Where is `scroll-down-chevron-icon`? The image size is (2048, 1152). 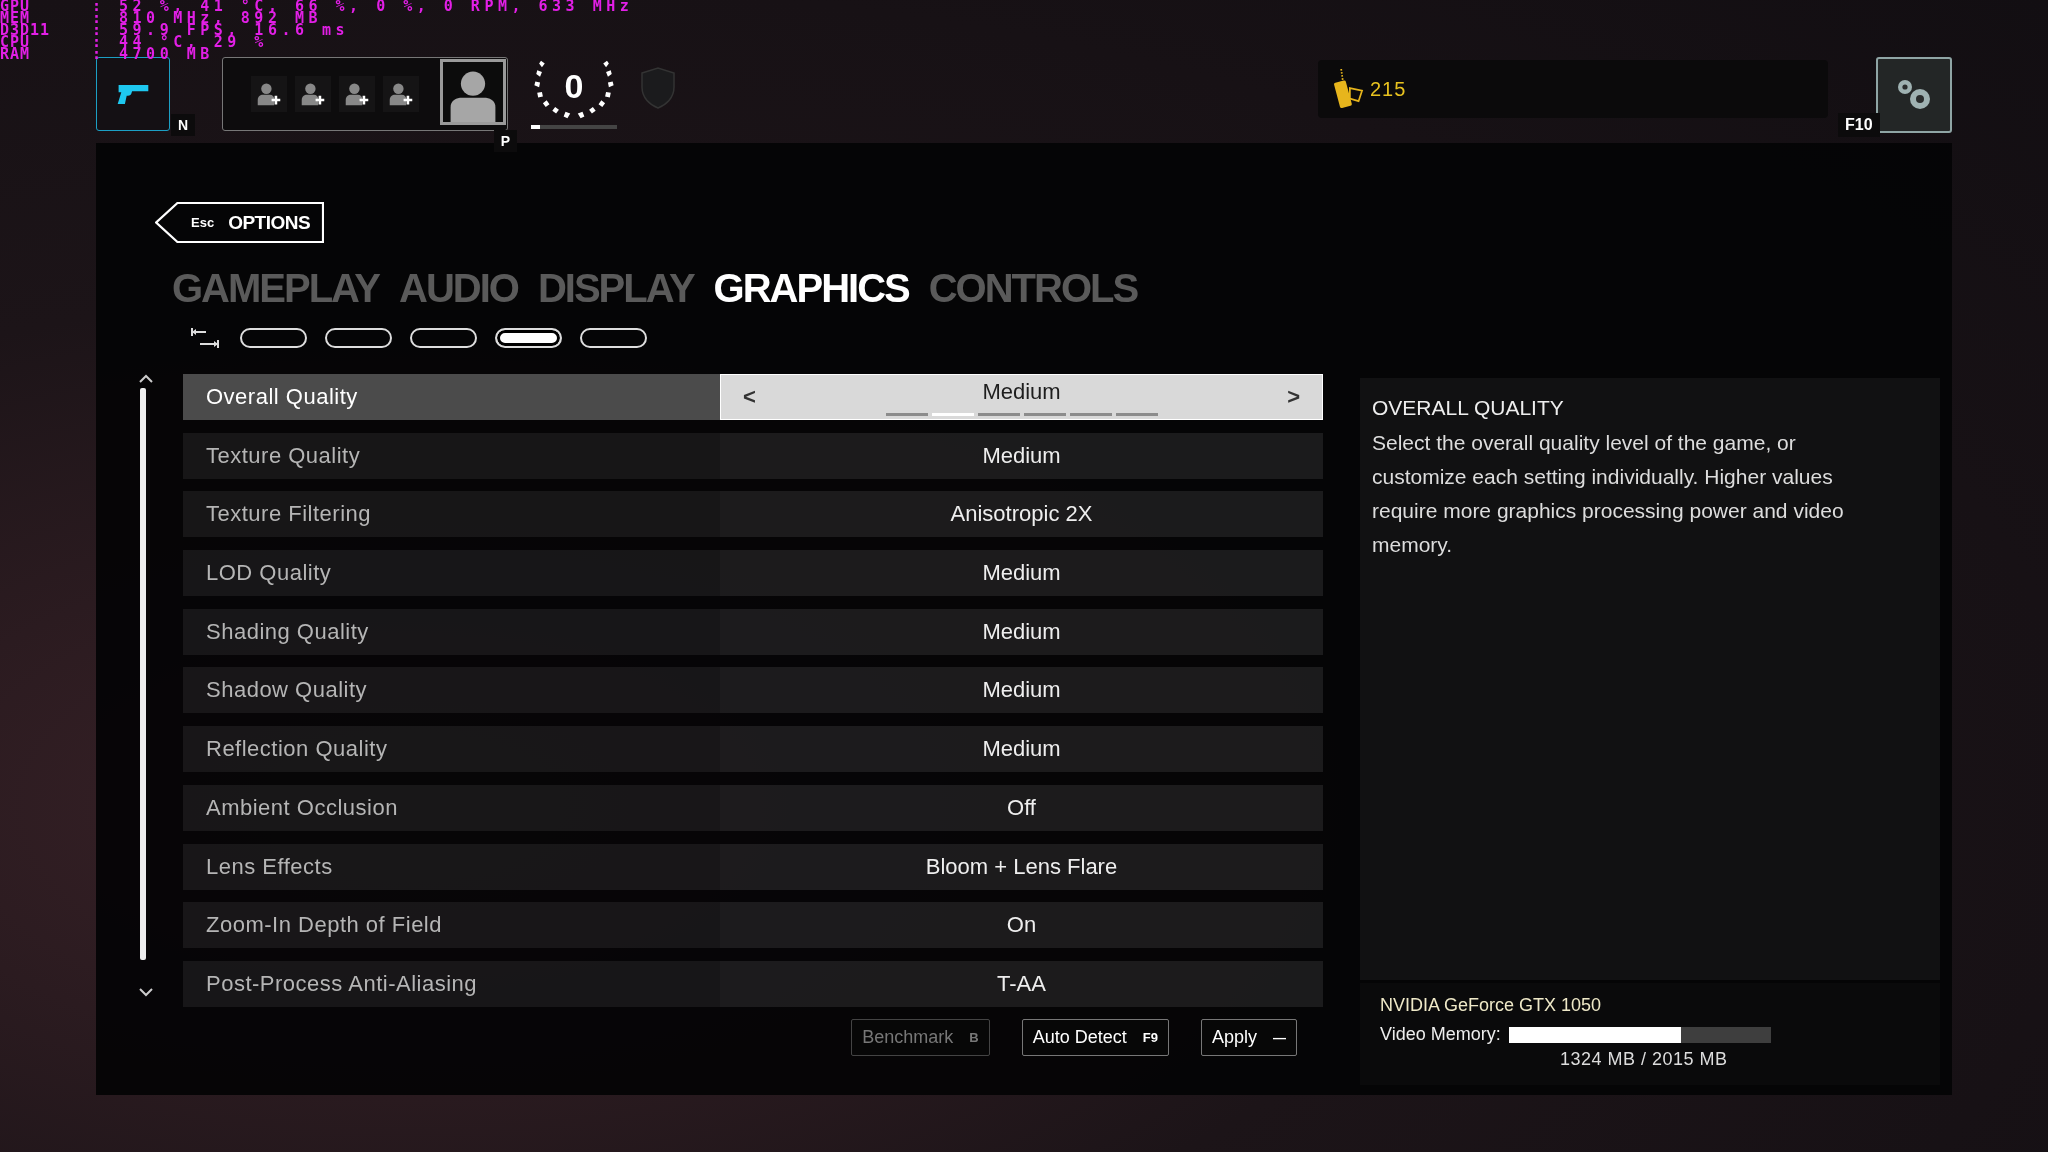 scroll-down-chevron-icon is located at coordinates (146, 992).